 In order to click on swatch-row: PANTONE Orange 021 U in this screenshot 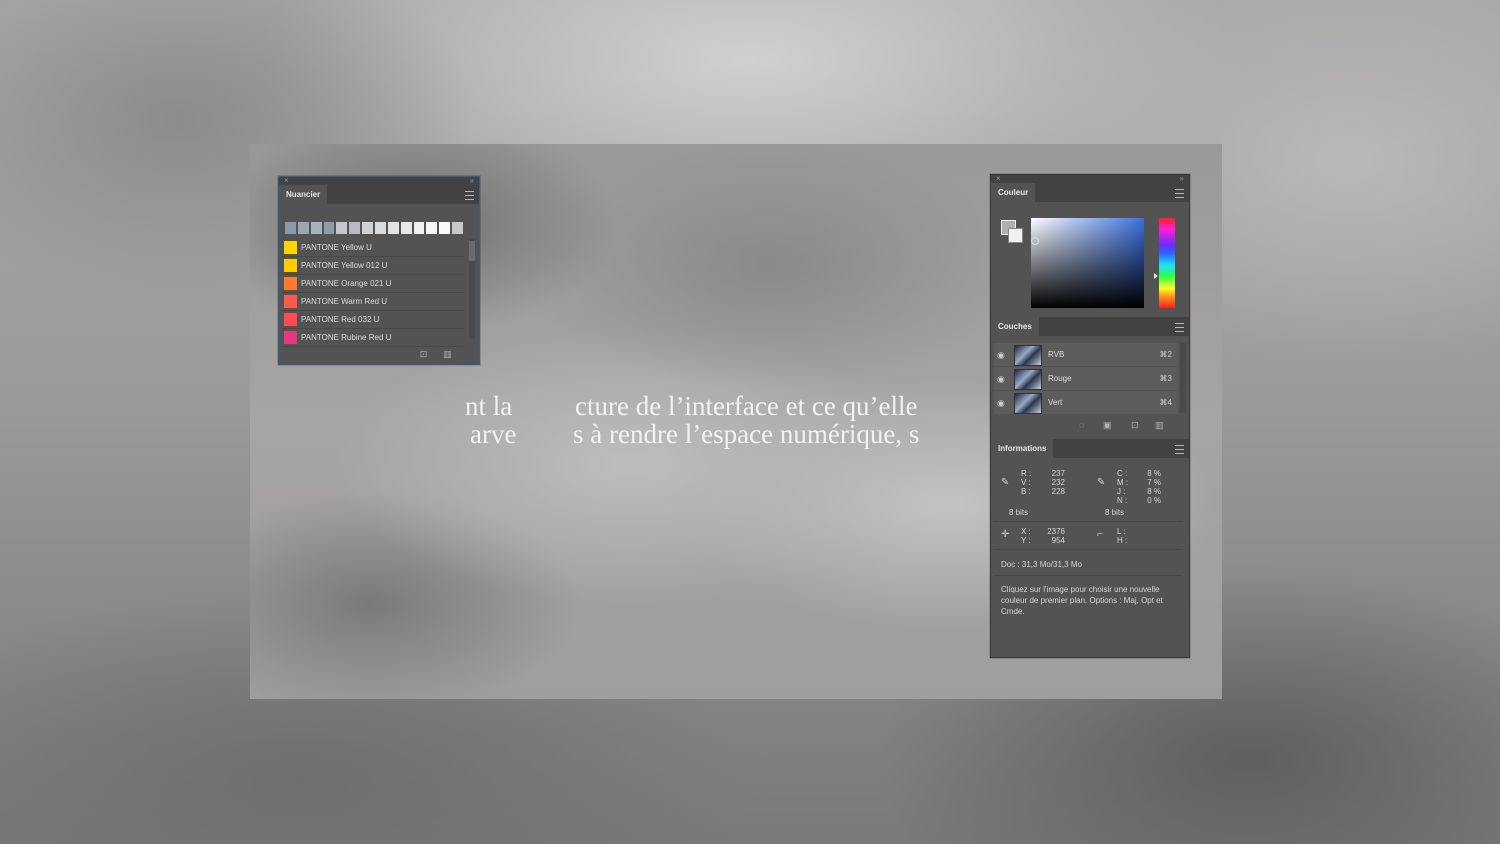, I will do `click(373, 284)`.